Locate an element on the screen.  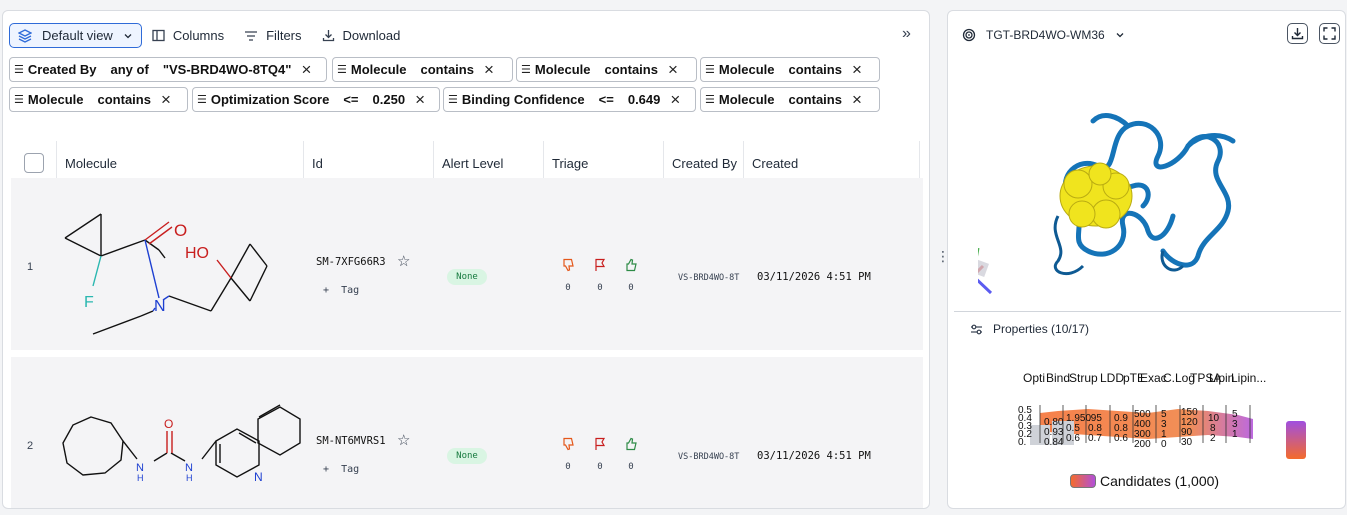
columns-label: Columns is located at coordinates (198, 35).